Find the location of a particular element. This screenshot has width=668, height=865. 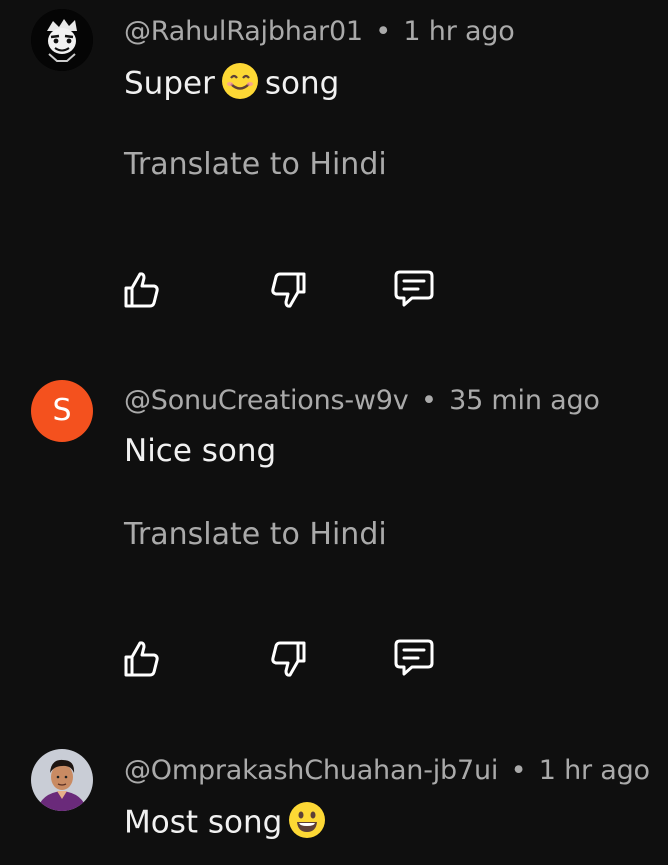

comment-text: Nice song is located at coordinates (200, 451).